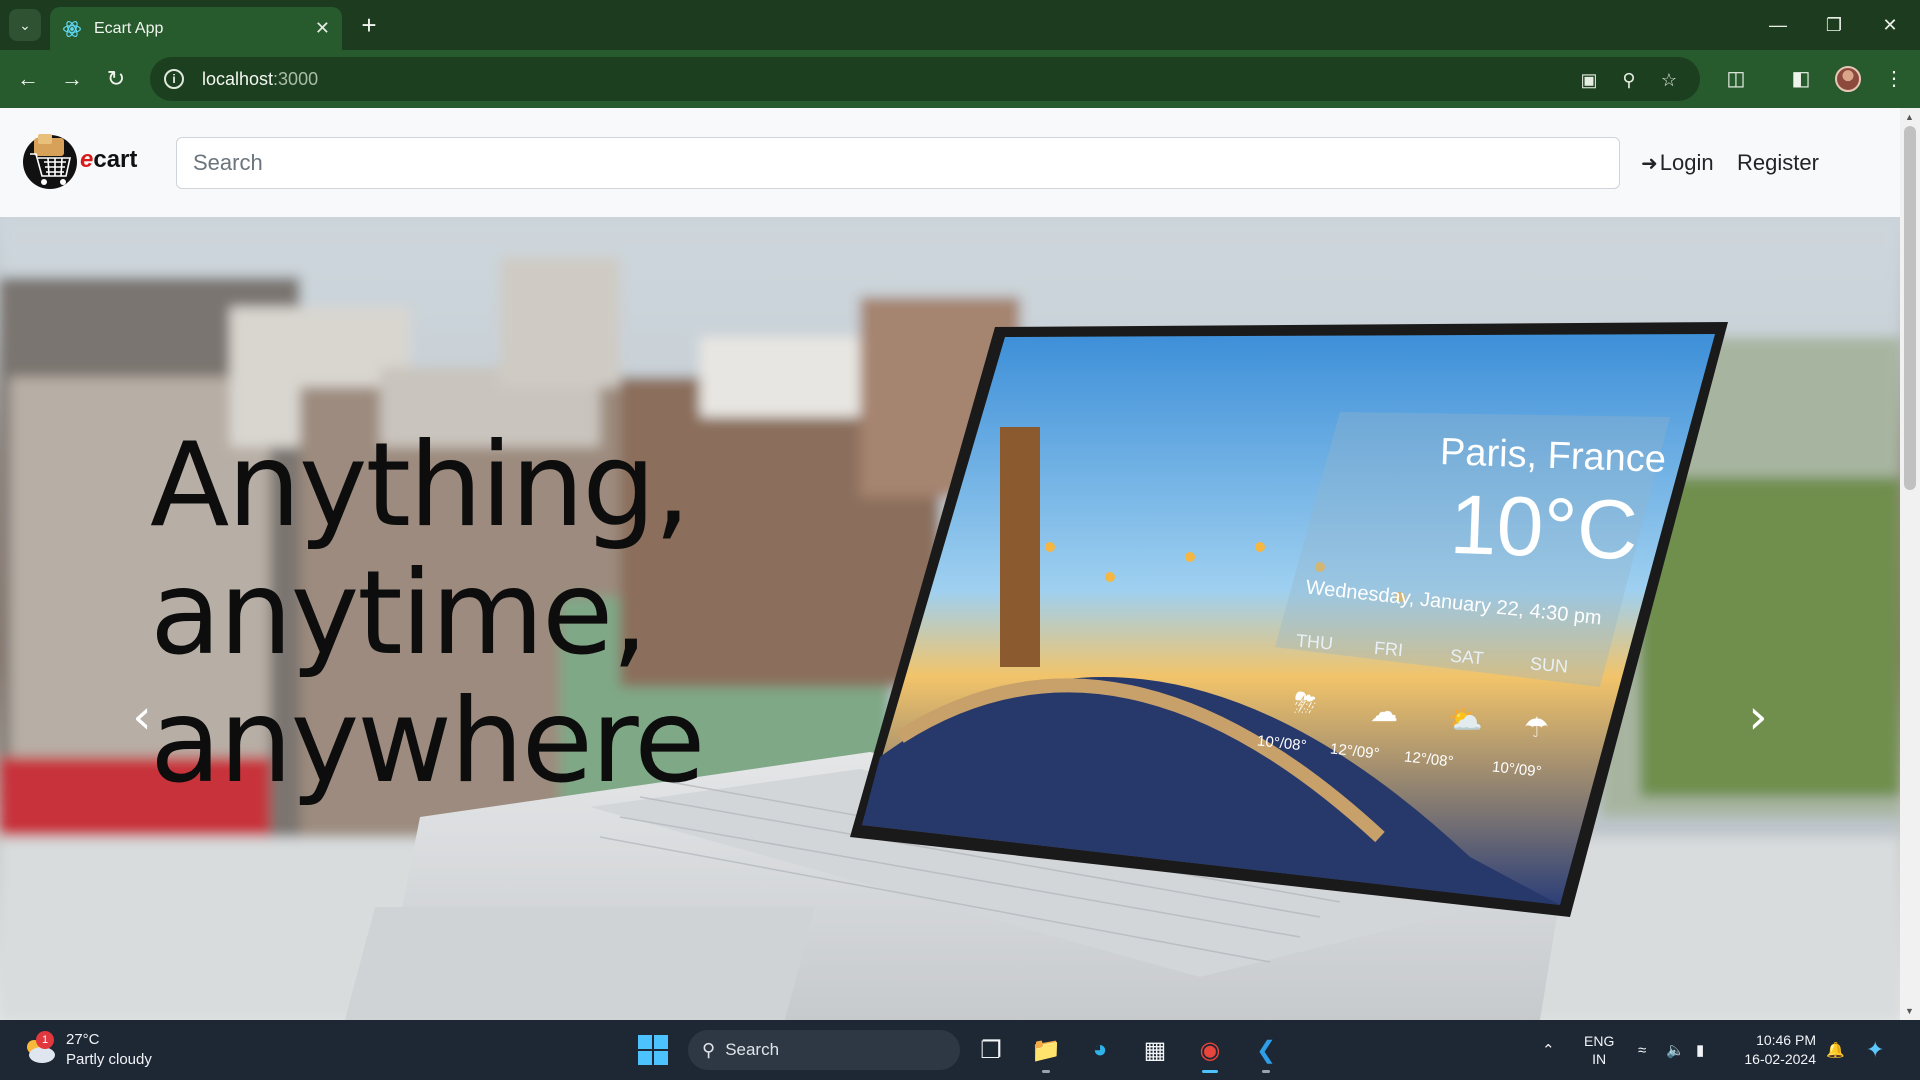  I want to click on show-hidden-icons-icon: ⌃, so click(1548, 1050).